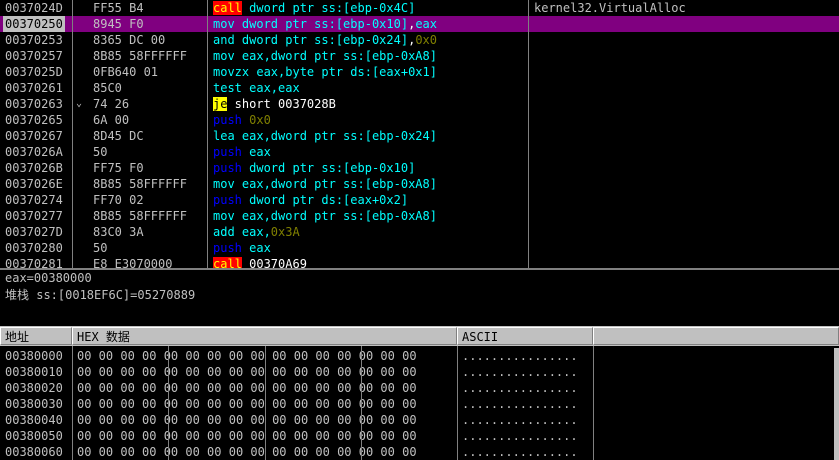  Describe the element at coordinates (242, 120) in the screenshot. I see `disasm-instruction: push 0x0` at that location.